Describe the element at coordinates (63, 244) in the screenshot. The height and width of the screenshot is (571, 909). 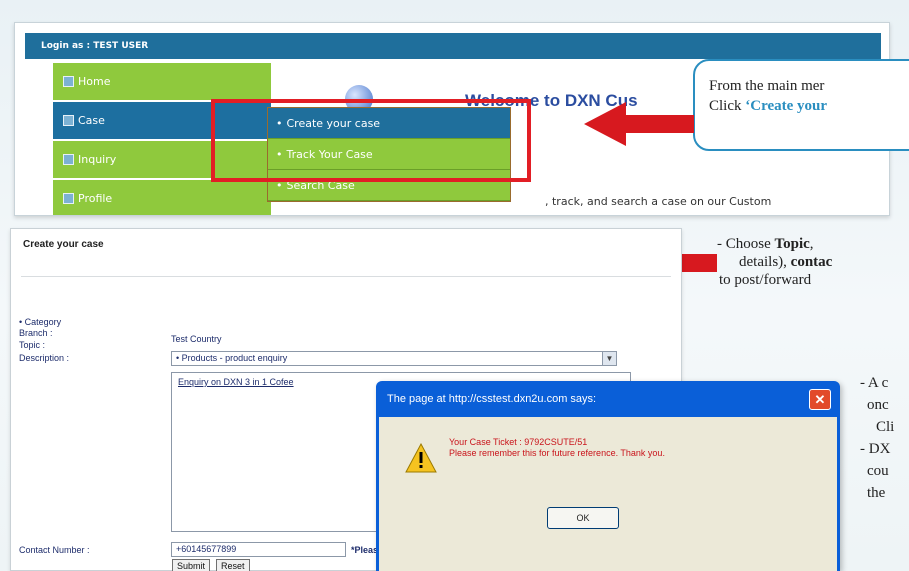
I see `form-title: Create your case` at that location.